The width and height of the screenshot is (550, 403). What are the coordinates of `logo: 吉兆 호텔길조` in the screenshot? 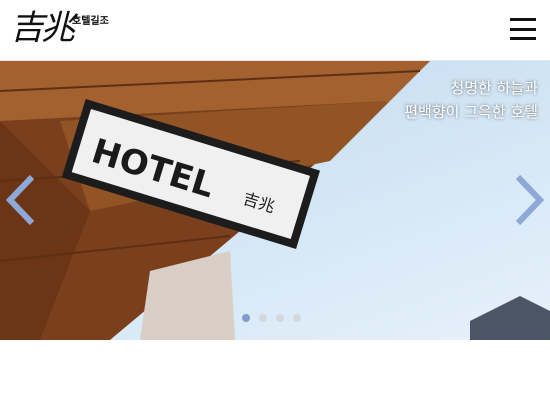 It's located at (65, 28).